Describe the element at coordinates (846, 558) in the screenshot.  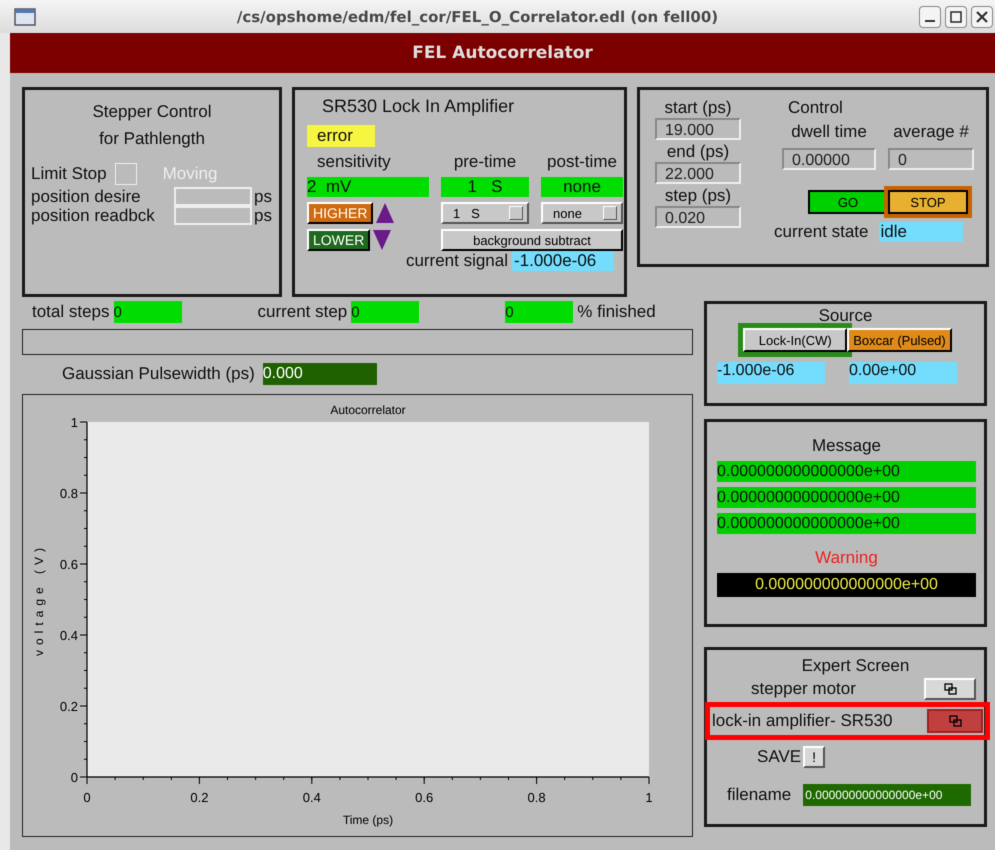
I see `warning-title: Warning` at that location.